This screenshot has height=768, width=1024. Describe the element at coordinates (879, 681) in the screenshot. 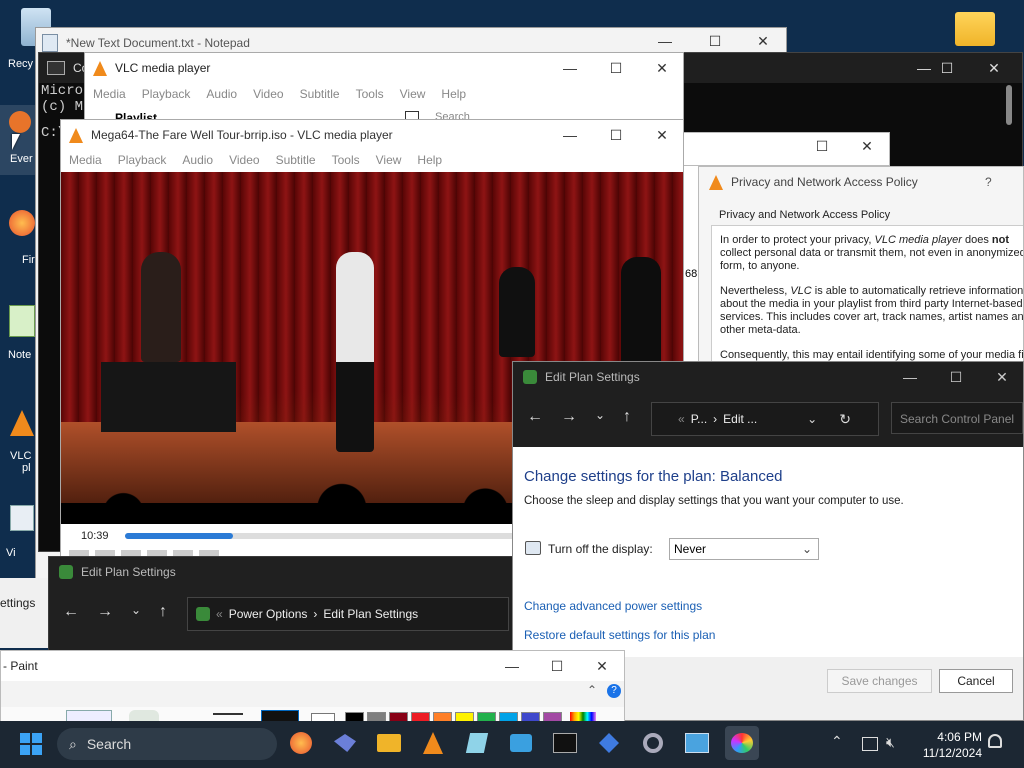

I see `save-changes-button: Save changes` at that location.